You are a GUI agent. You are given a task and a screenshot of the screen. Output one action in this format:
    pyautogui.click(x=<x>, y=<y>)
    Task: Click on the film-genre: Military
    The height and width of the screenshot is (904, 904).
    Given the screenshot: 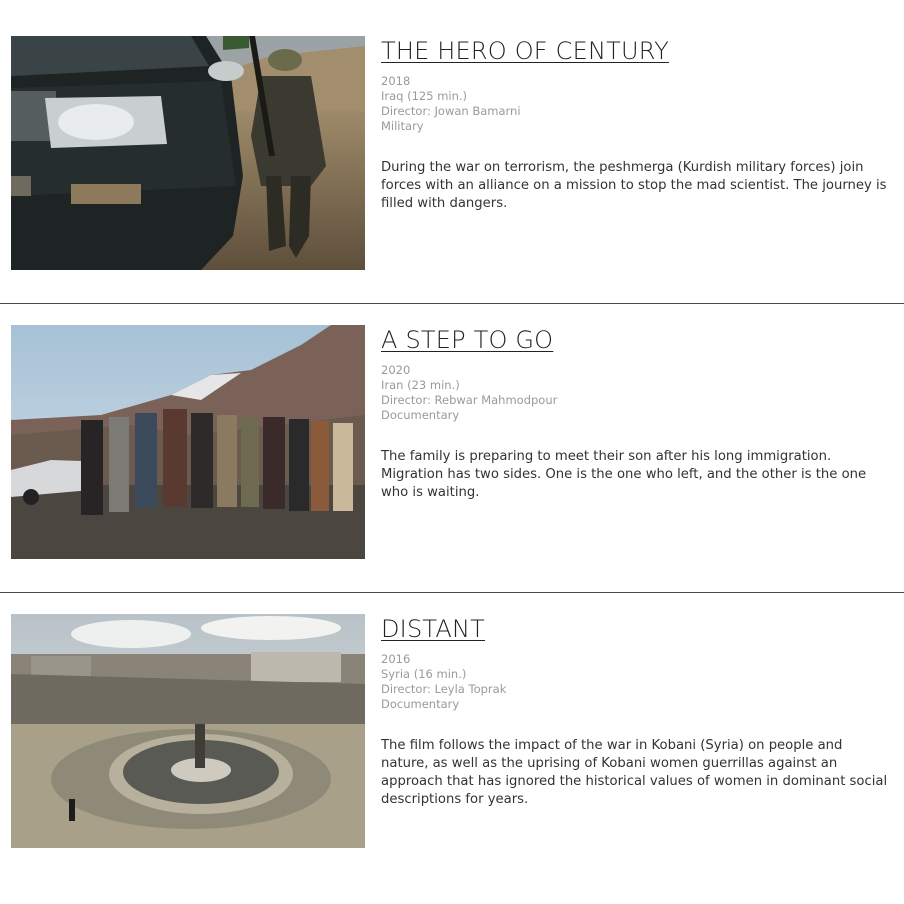 What is the action you would take?
    pyautogui.click(x=402, y=126)
    